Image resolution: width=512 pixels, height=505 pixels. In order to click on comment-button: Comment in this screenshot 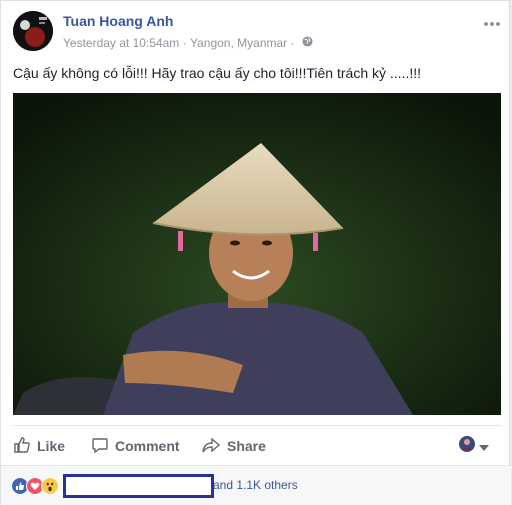, I will do `click(135, 446)`.